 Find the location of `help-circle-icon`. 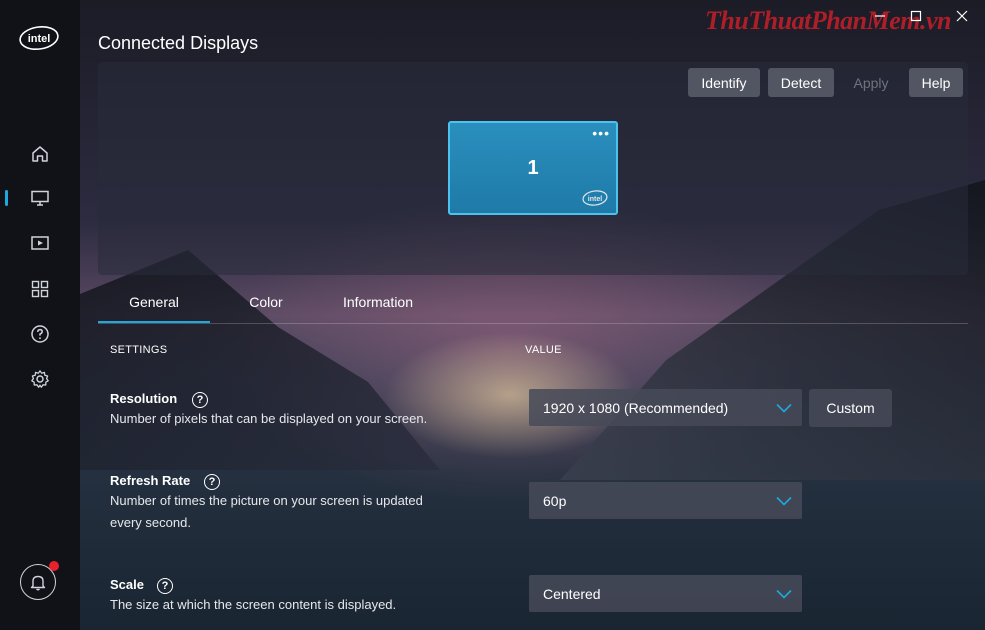

help-circle-icon is located at coordinates (40, 334).